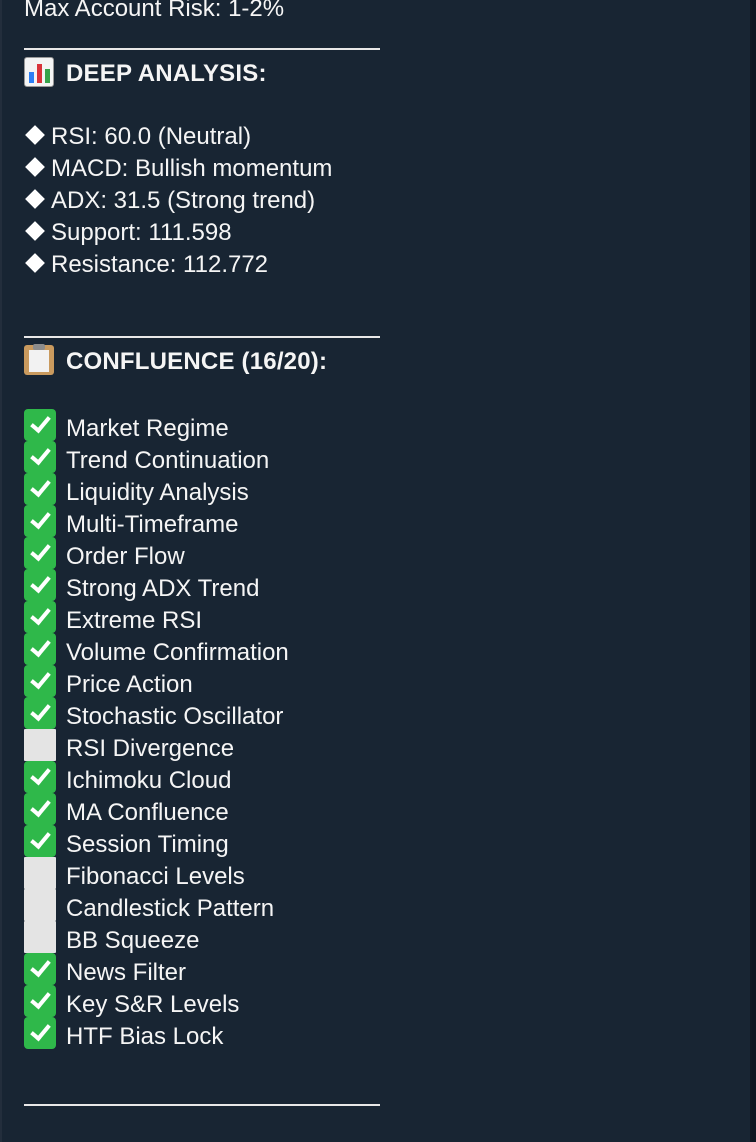 The height and width of the screenshot is (1142, 756). I want to click on bar-chart-icon, so click(39, 72).